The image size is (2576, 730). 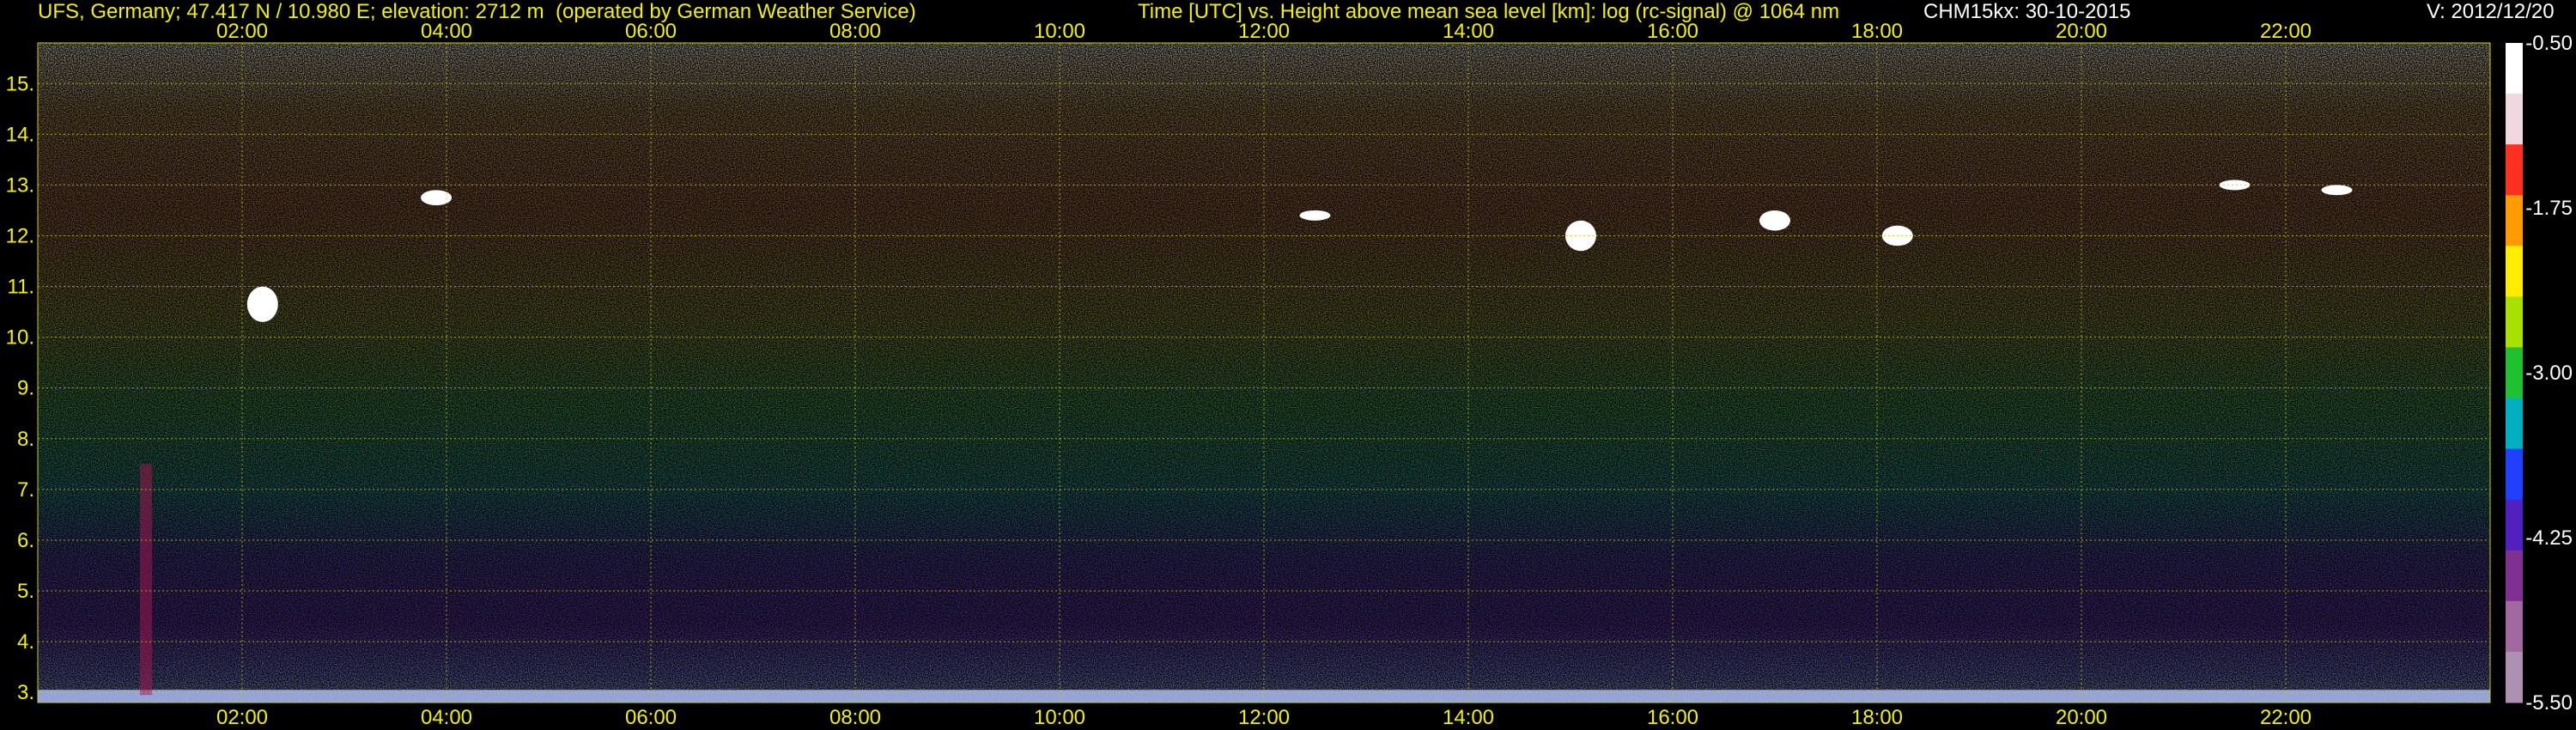 I want to click on y-tick-label: 3., so click(x=25, y=692).